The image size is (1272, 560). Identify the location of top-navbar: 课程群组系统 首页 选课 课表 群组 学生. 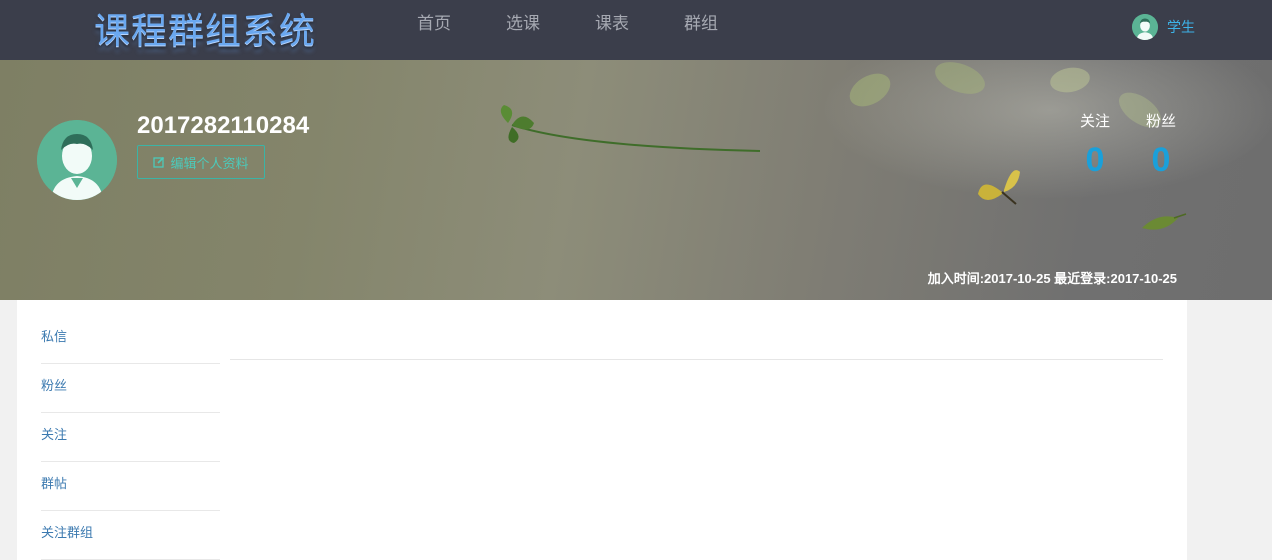
(636, 30).